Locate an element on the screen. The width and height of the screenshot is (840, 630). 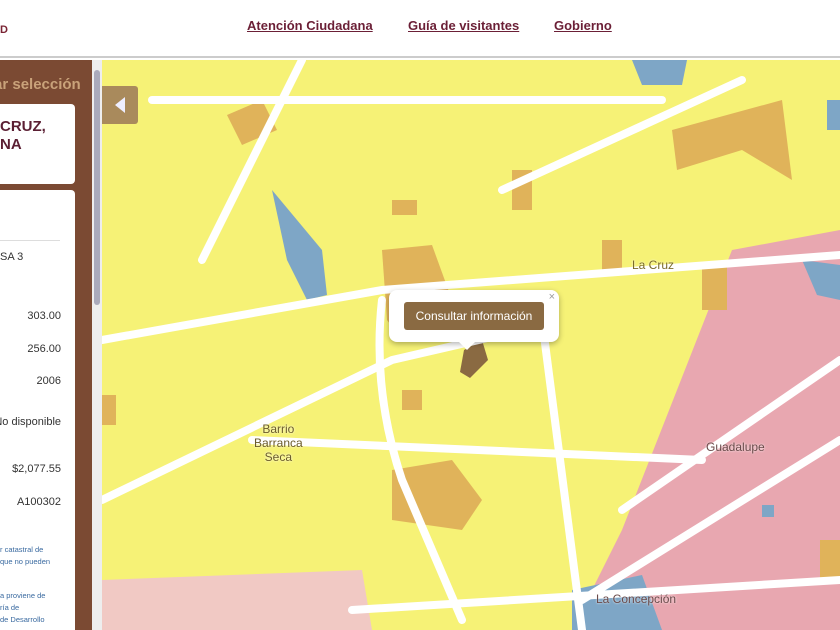
property-title-card: CRUZ, NA is located at coordinates (37, 144).